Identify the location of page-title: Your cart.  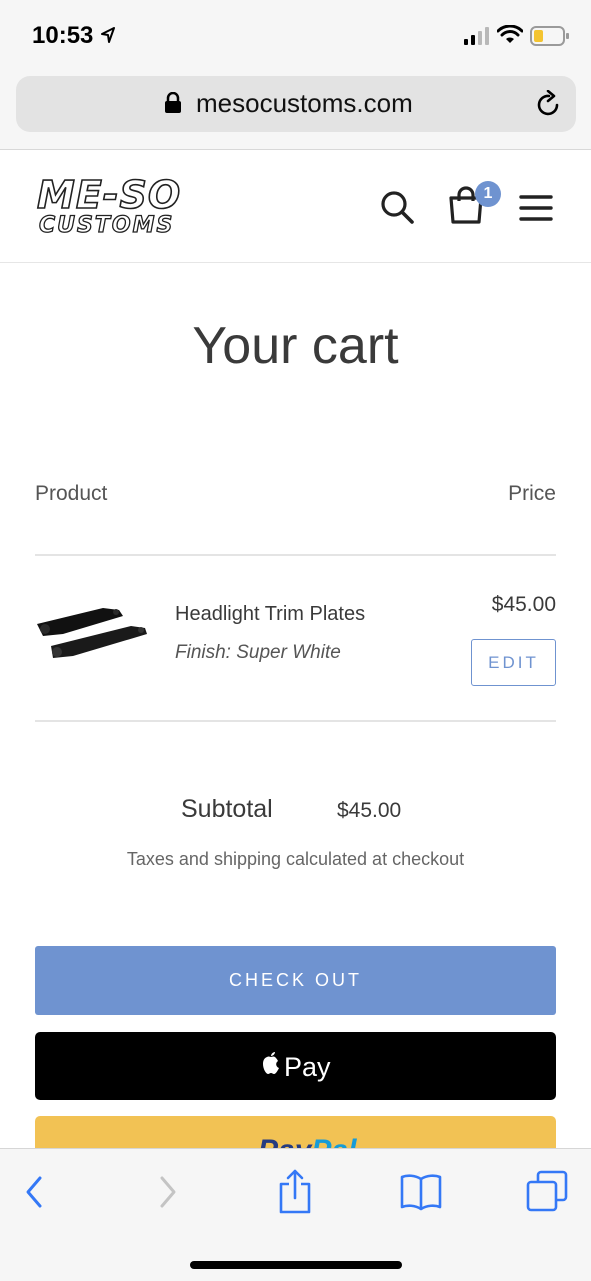
(295, 346).